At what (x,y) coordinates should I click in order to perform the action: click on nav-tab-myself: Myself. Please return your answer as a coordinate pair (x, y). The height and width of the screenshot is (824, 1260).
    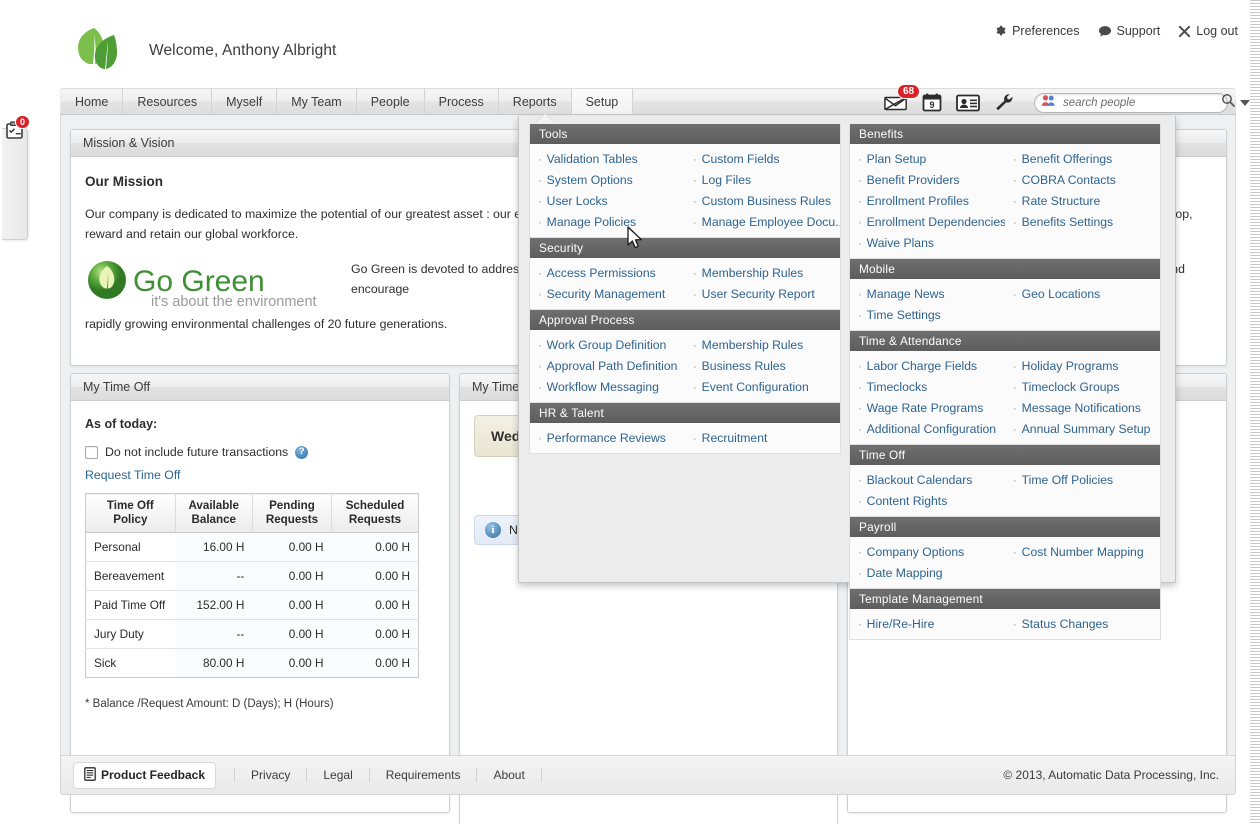
    Looking at the image, I should click on (245, 101).